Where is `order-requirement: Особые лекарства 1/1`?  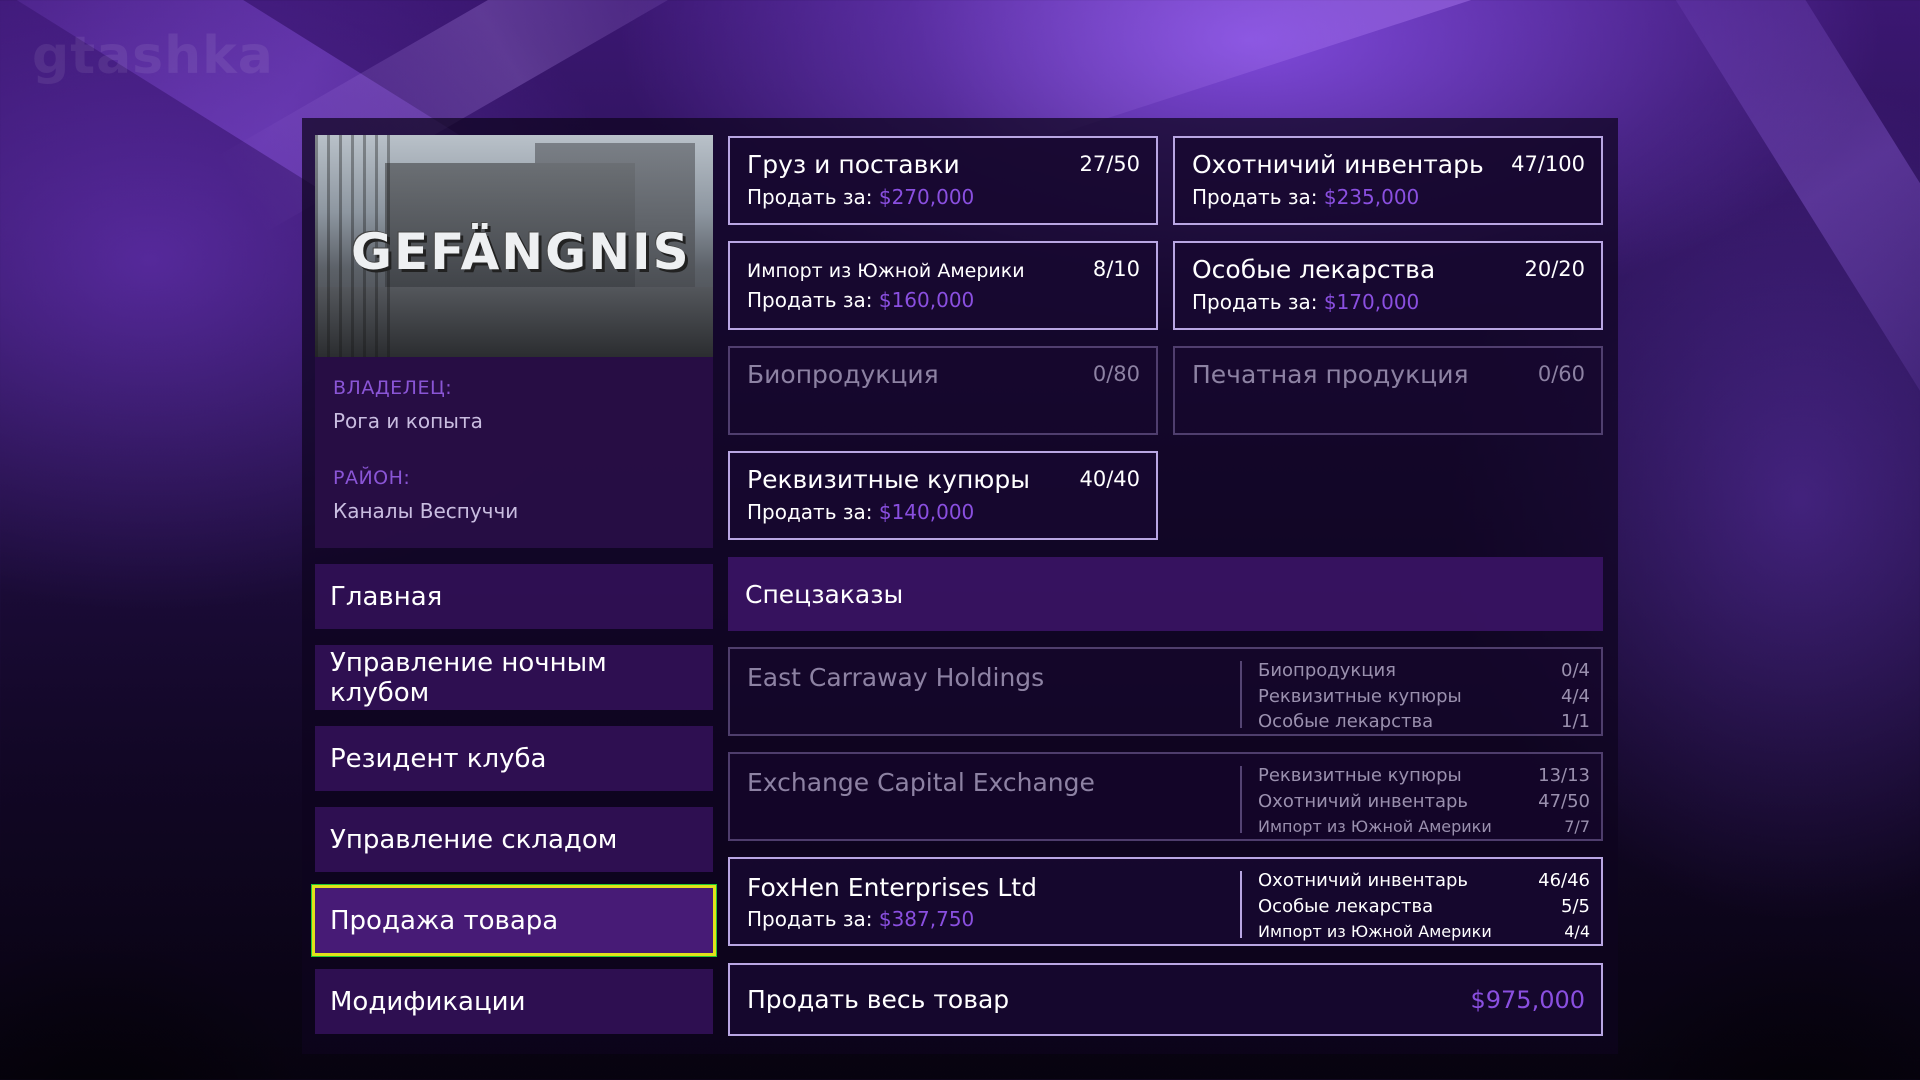 order-requirement: Особые лекарства 1/1 is located at coordinates (1424, 721).